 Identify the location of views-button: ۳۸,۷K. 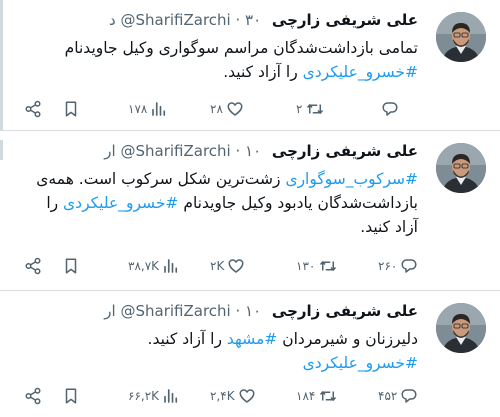
(154, 266).